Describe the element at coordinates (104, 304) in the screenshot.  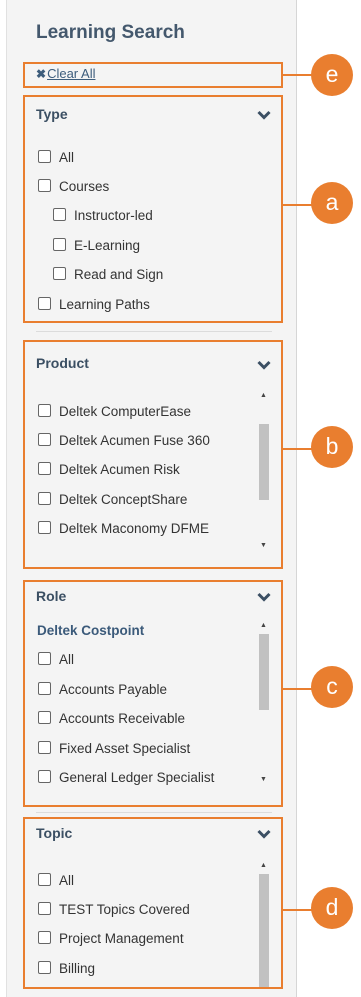
I see `option-label: Learning Paths` at that location.